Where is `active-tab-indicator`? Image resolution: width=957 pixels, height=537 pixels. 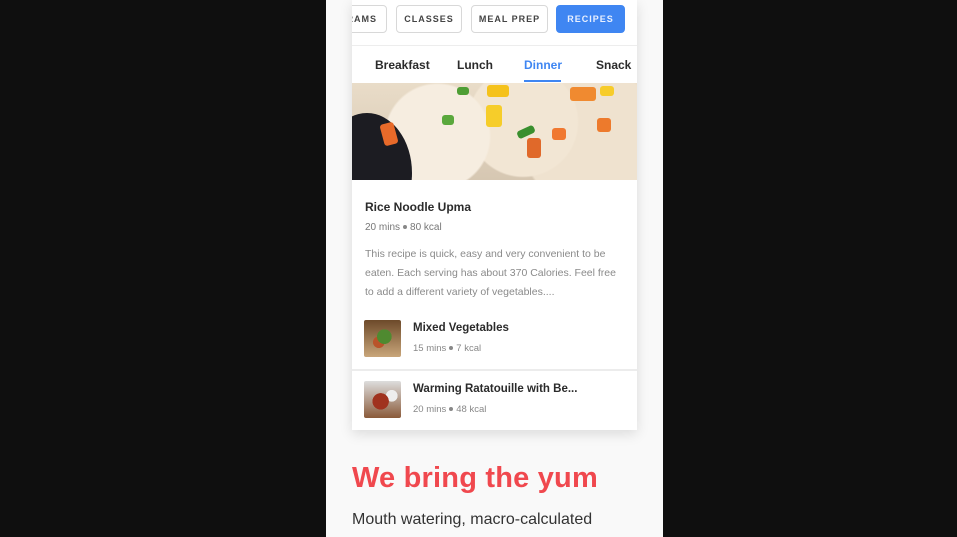
active-tab-indicator is located at coordinates (542, 81).